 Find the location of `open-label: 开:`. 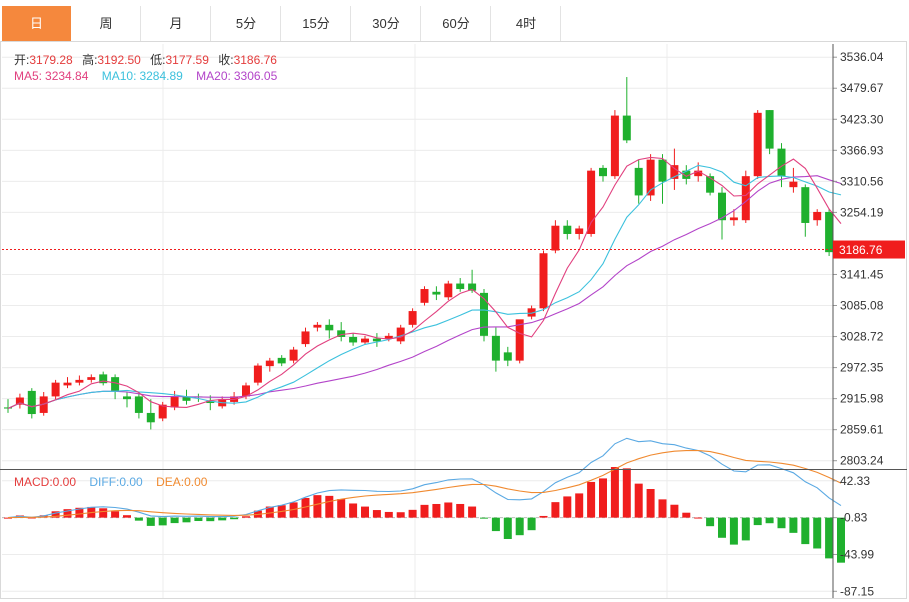

open-label: 开: is located at coordinates (22, 60).